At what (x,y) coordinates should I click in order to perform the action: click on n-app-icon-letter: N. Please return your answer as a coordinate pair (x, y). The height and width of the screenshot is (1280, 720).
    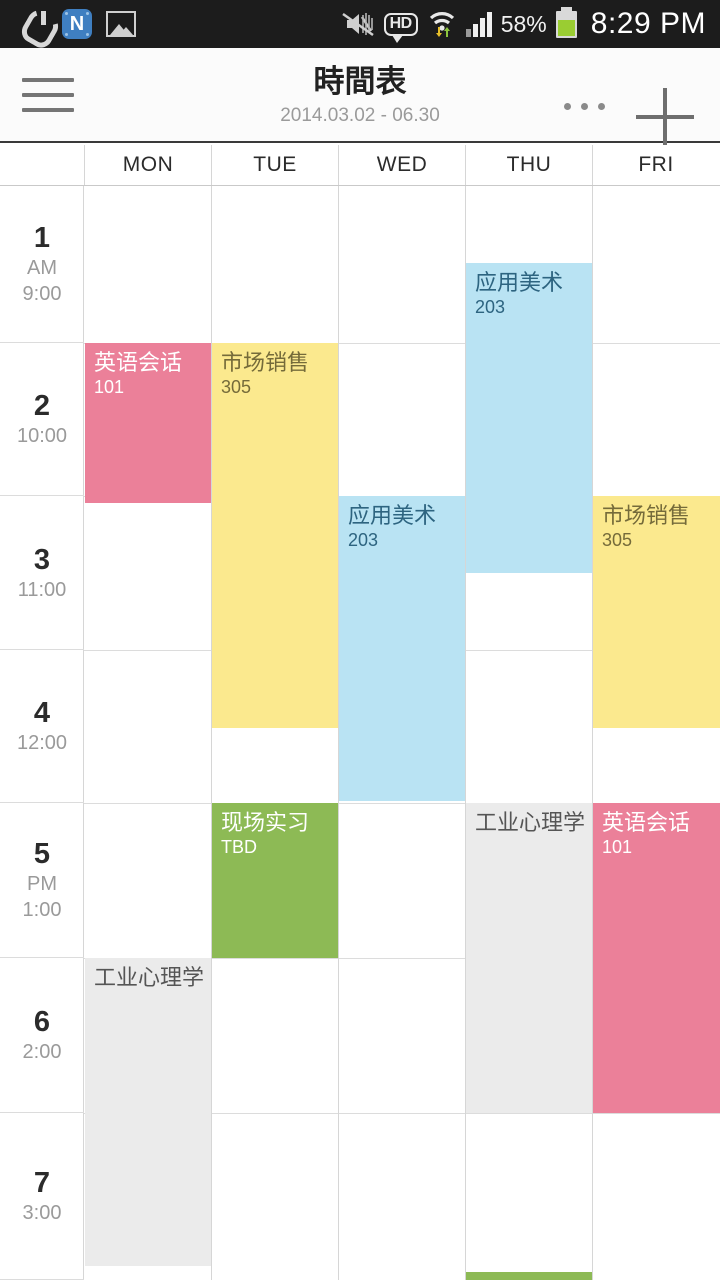
    Looking at the image, I should click on (77, 24).